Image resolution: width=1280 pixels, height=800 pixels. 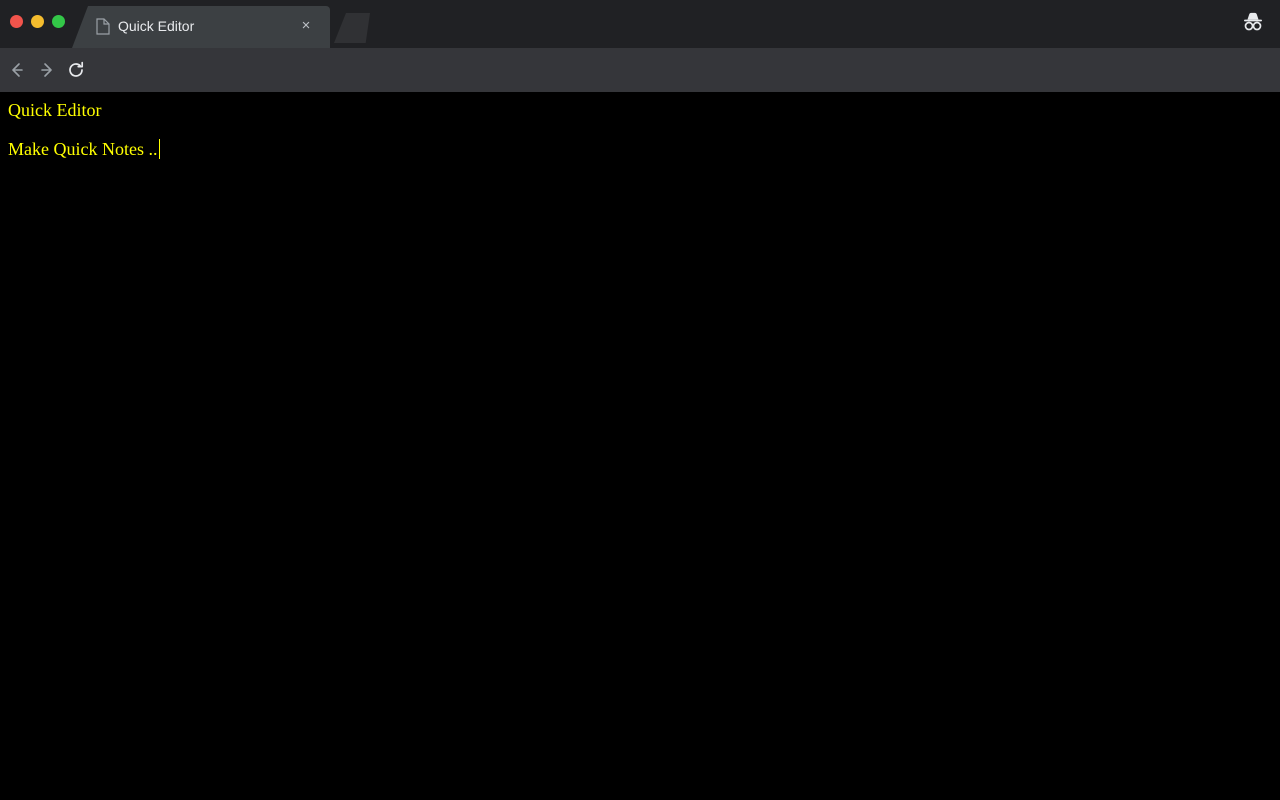 What do you see at coordinates (55, 110) in the screenshot?
I see `page-heading-text: Quick Editor` at bounding box center [55, 110].